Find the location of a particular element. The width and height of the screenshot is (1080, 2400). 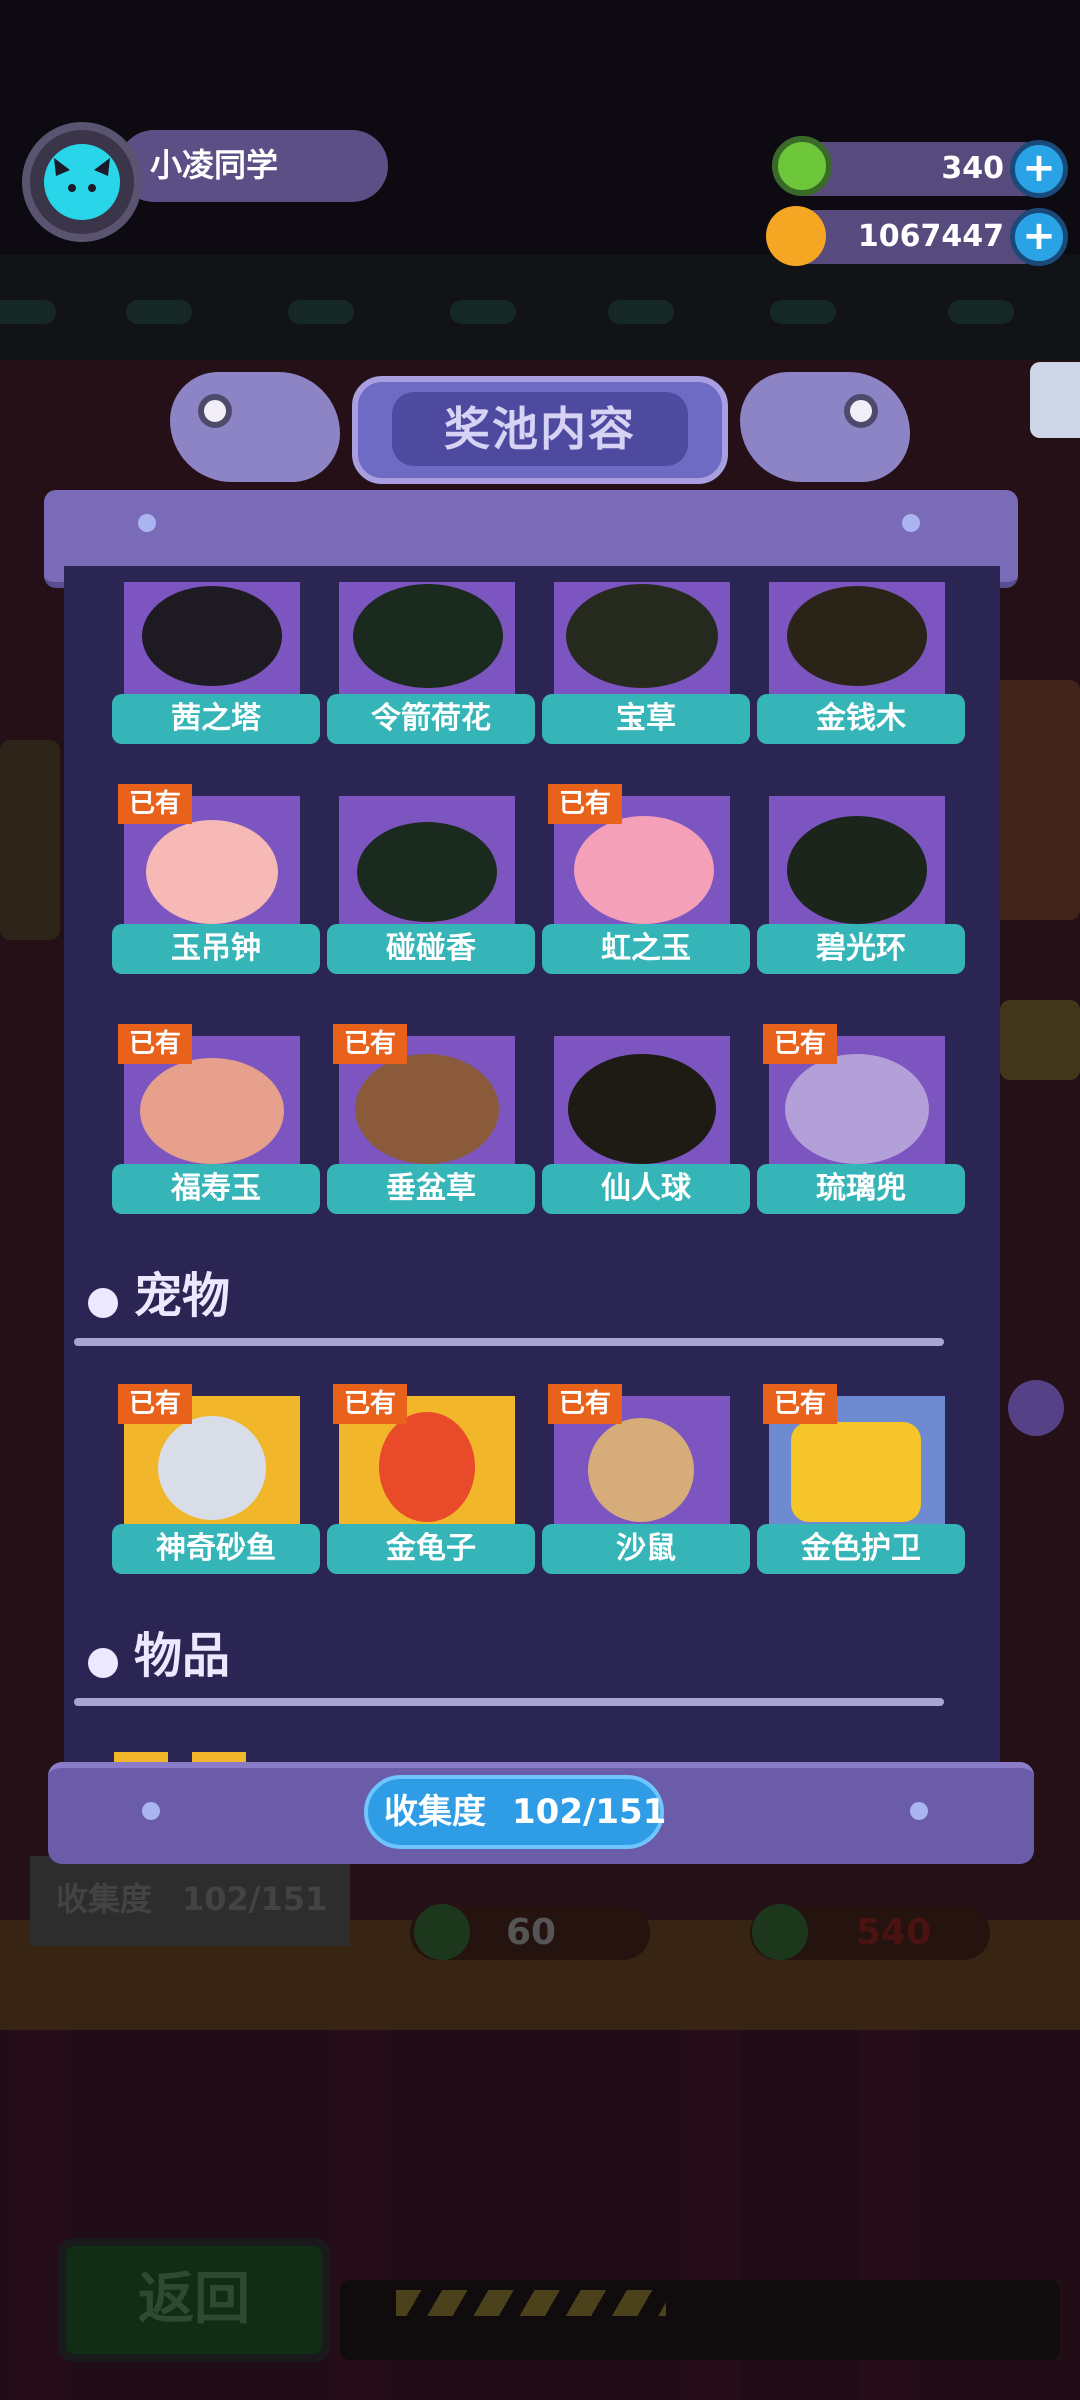

reward-name: 金钱木 is located at coordinates (861, 719).